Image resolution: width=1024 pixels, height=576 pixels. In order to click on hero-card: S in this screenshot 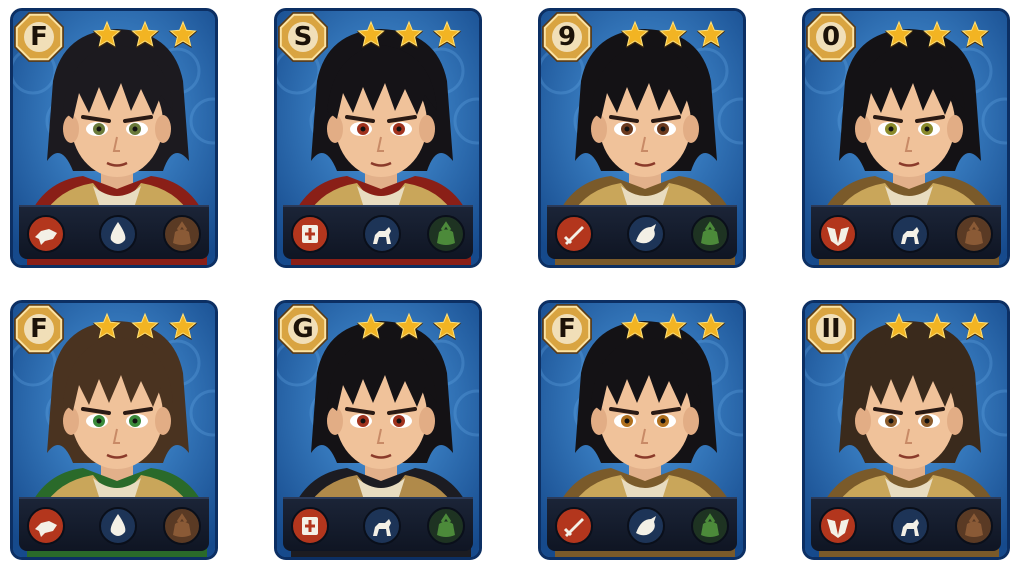, I will do `click(378, 138)`.